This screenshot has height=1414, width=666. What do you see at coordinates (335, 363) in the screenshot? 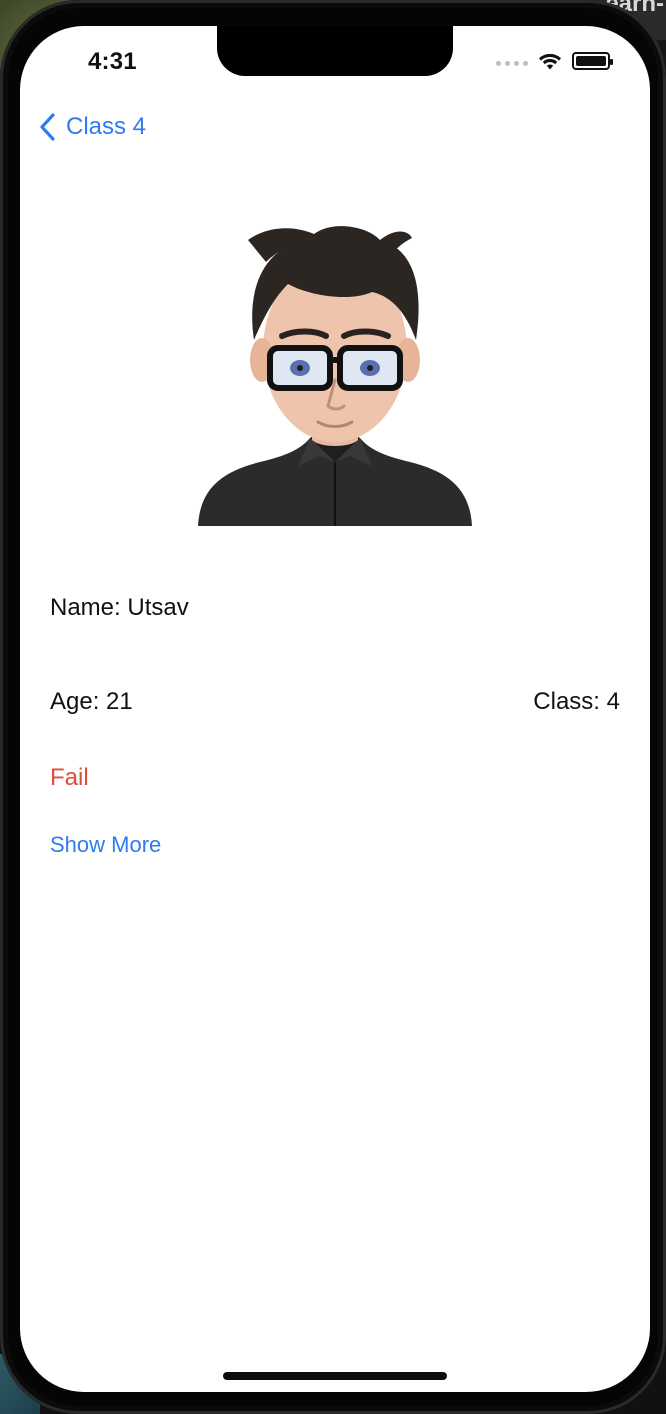
I see `avatar` at bounding box center [335, 363].